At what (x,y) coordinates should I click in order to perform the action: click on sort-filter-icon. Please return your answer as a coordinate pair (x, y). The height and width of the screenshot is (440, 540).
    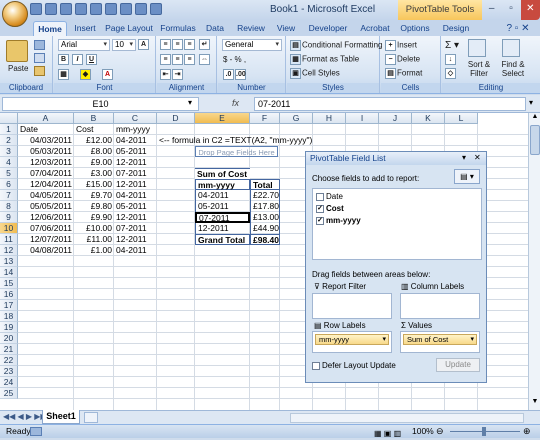
    Looking at the image, I should click on (477, 48).